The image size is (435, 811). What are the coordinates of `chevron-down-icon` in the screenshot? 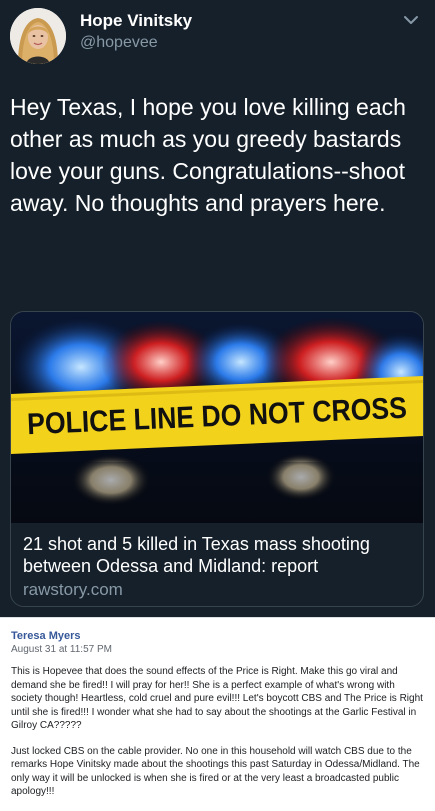 It's located at (411, 20).